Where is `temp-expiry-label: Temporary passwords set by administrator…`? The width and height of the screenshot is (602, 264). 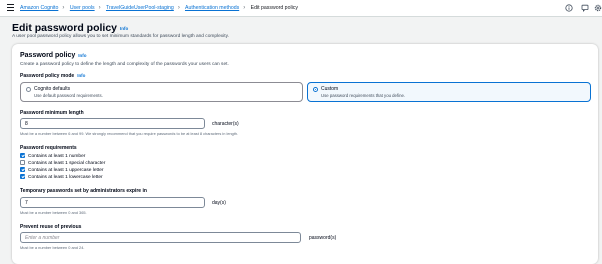 temp-expiry-label: Temporary passwords set by administrator… is located at coordinates (83, 191).